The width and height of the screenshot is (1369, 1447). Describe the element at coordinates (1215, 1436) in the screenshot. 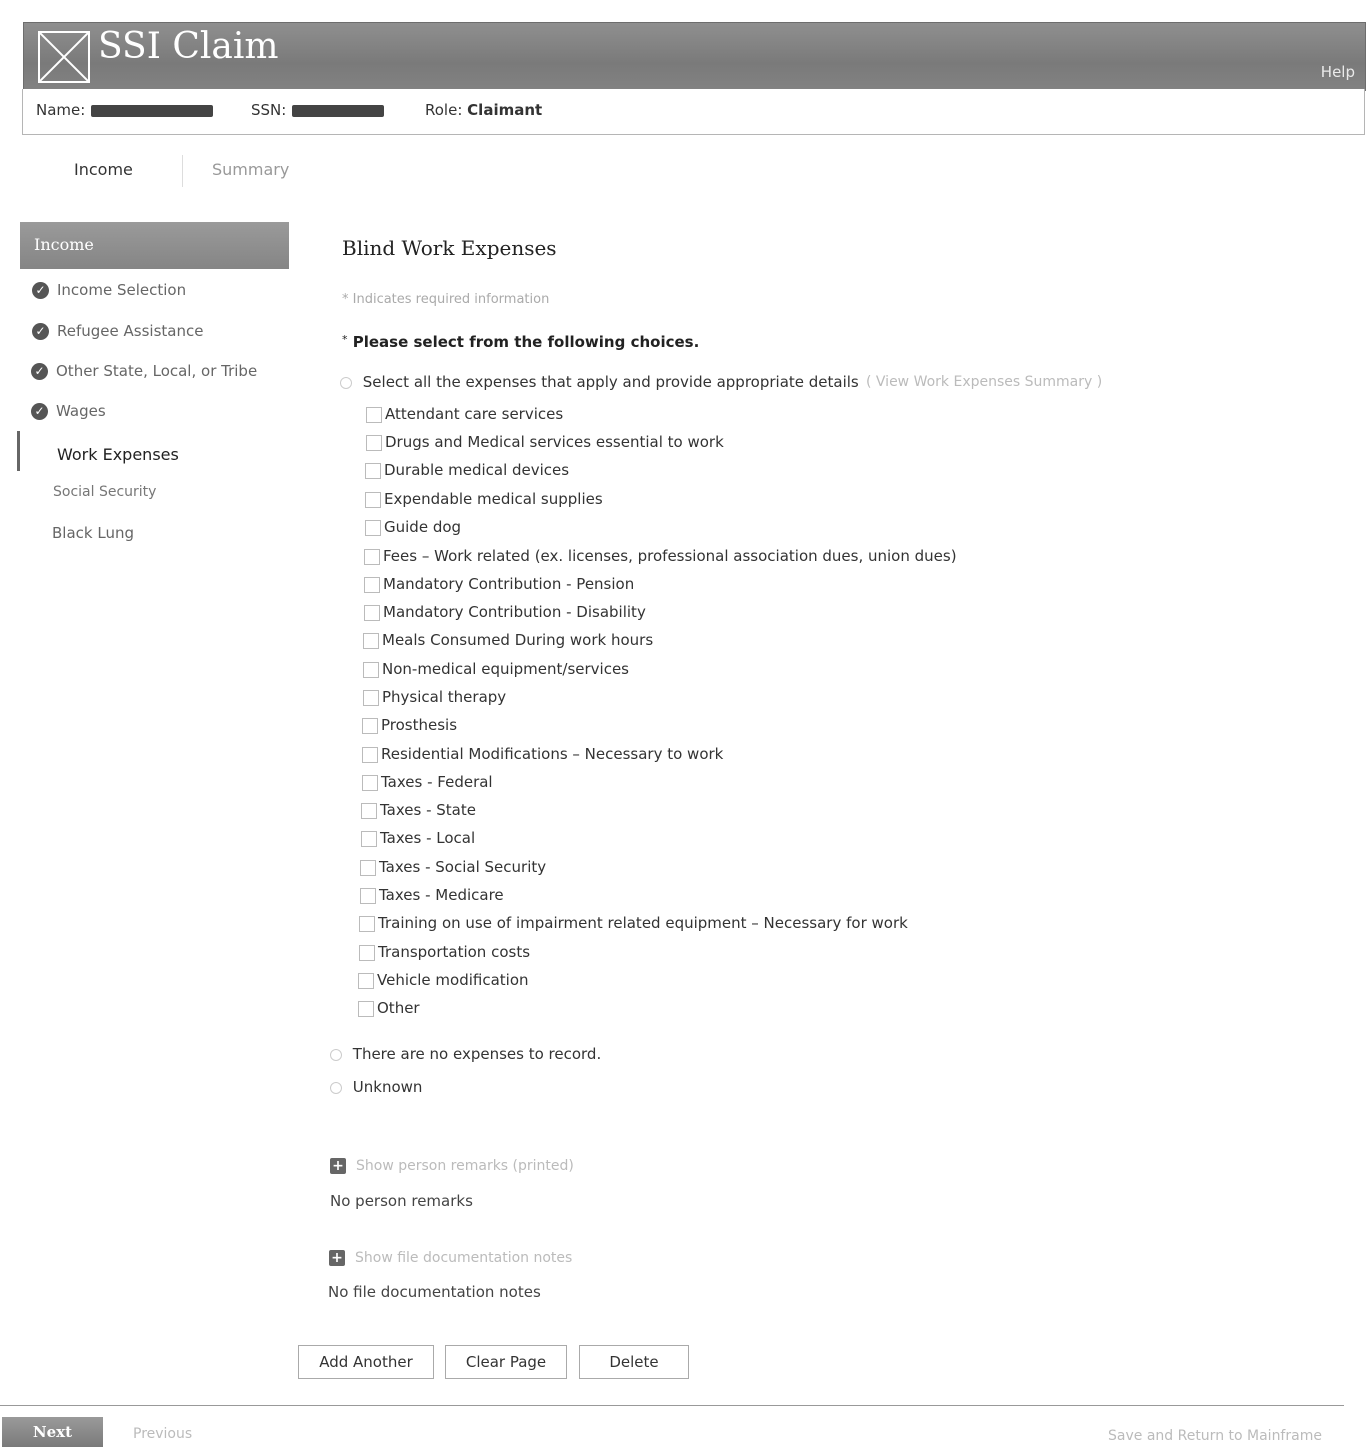

I see `save-and-return-link: Save and Return to Mainframe` at that location.